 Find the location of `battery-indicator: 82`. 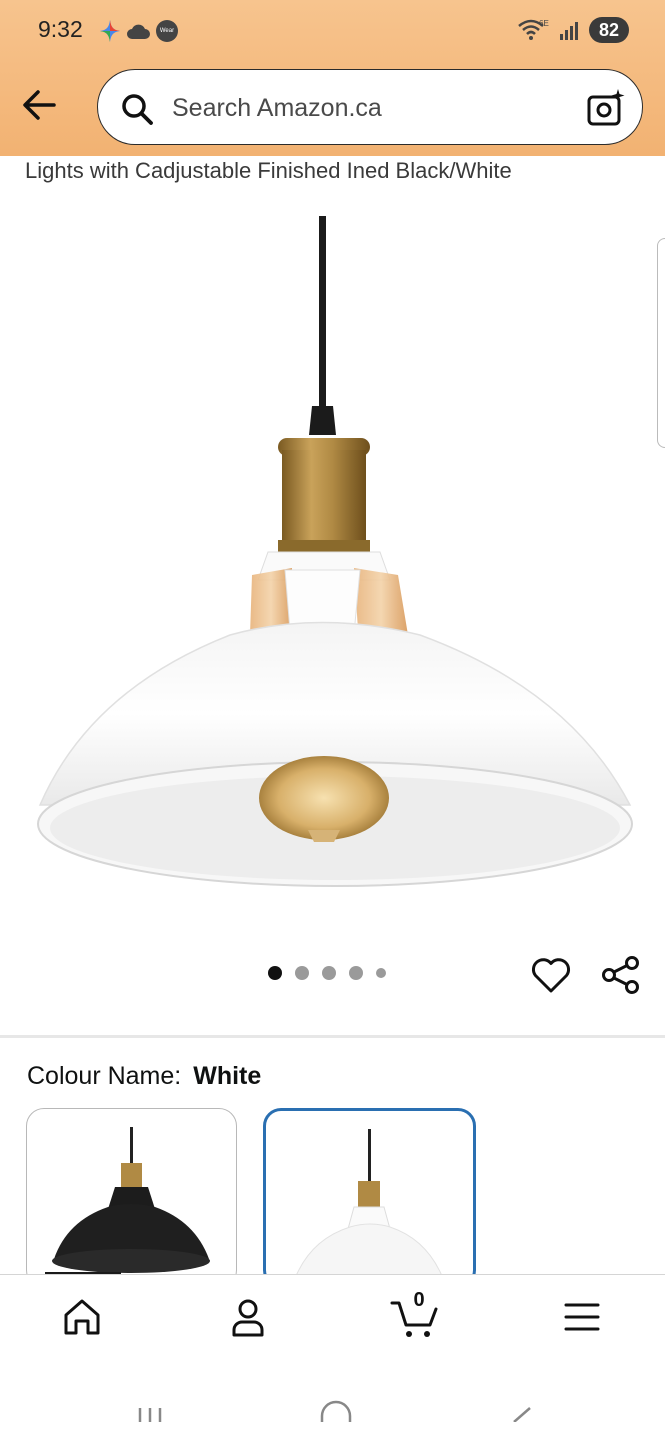

battery-indicator: 82 is located at coordinates (609, 30).